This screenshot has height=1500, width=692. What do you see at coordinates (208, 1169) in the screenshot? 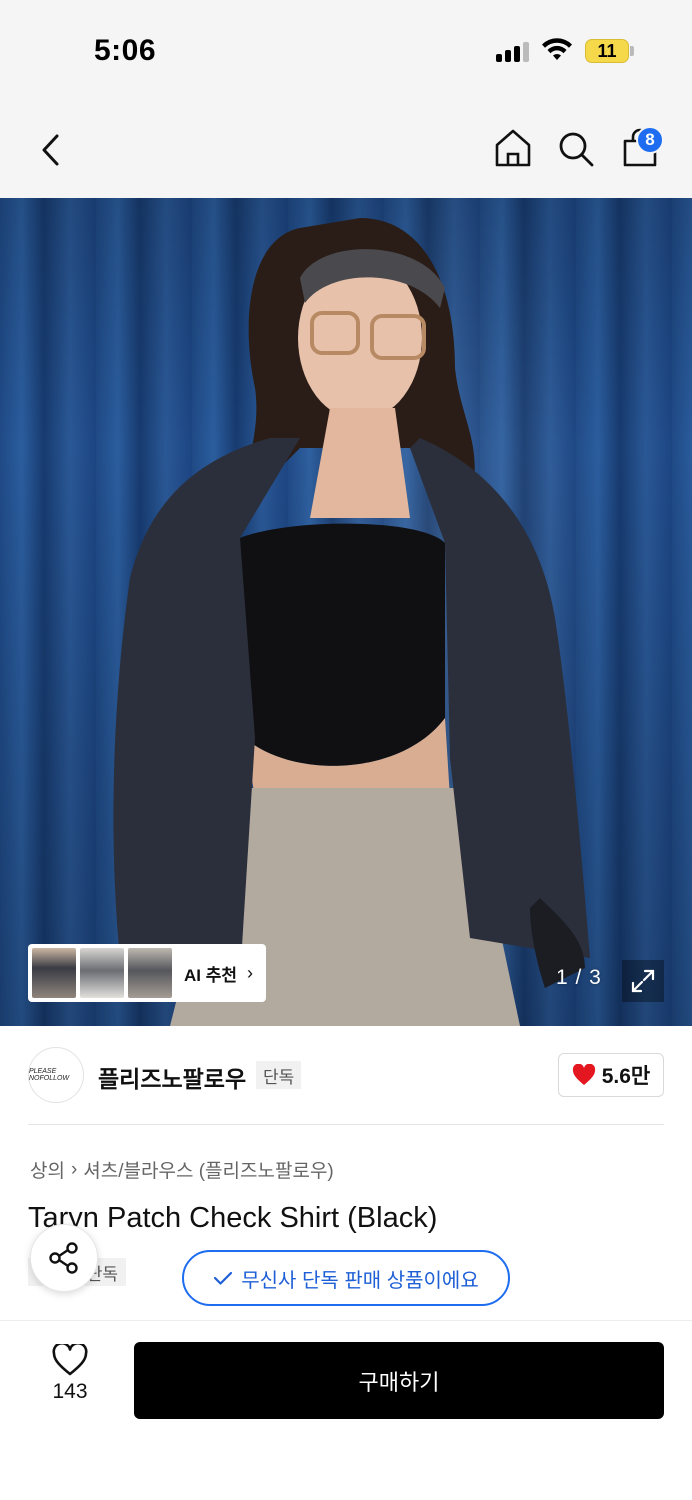
I see `breadcrumb-subcategory: 셔츠/블라우스 (플리즈노팔로우)` at bounding box center [208, 1169].